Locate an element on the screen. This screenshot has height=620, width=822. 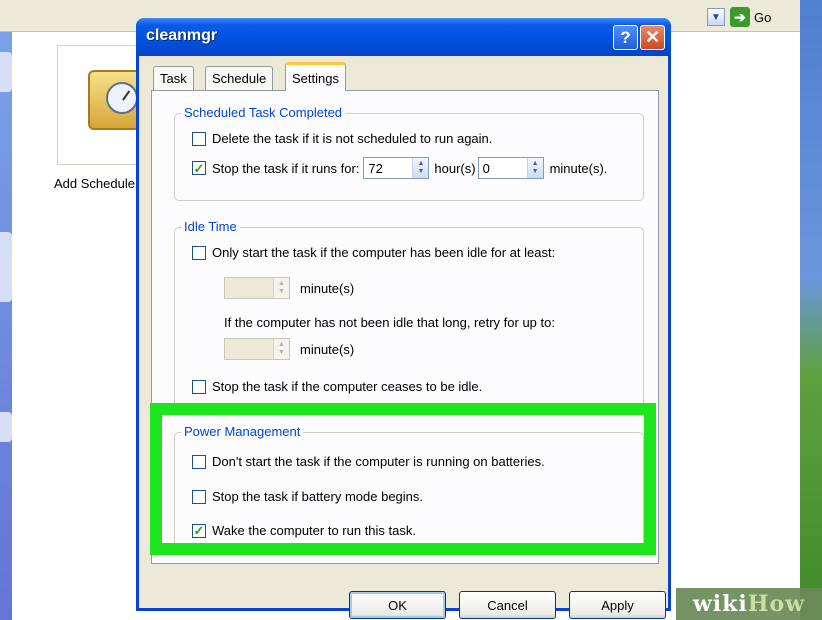
wake-computer-option: Wake the computer to run this task. is located at coordinates (304, 530).